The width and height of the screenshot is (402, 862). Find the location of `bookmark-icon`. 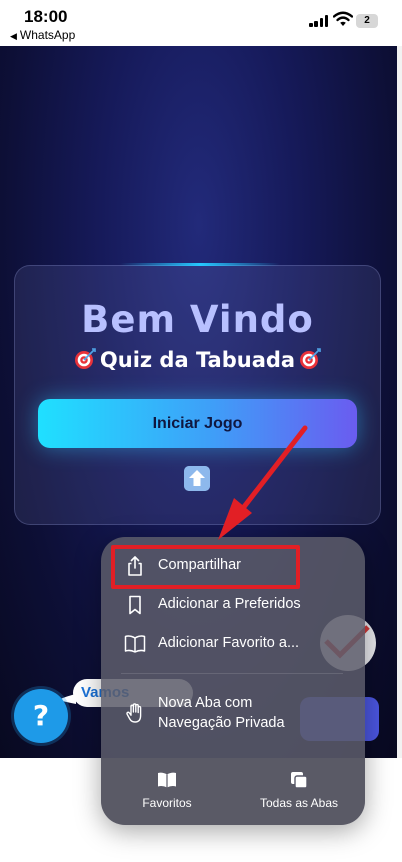

bookmark-icon is located at coordinates (135, 605).